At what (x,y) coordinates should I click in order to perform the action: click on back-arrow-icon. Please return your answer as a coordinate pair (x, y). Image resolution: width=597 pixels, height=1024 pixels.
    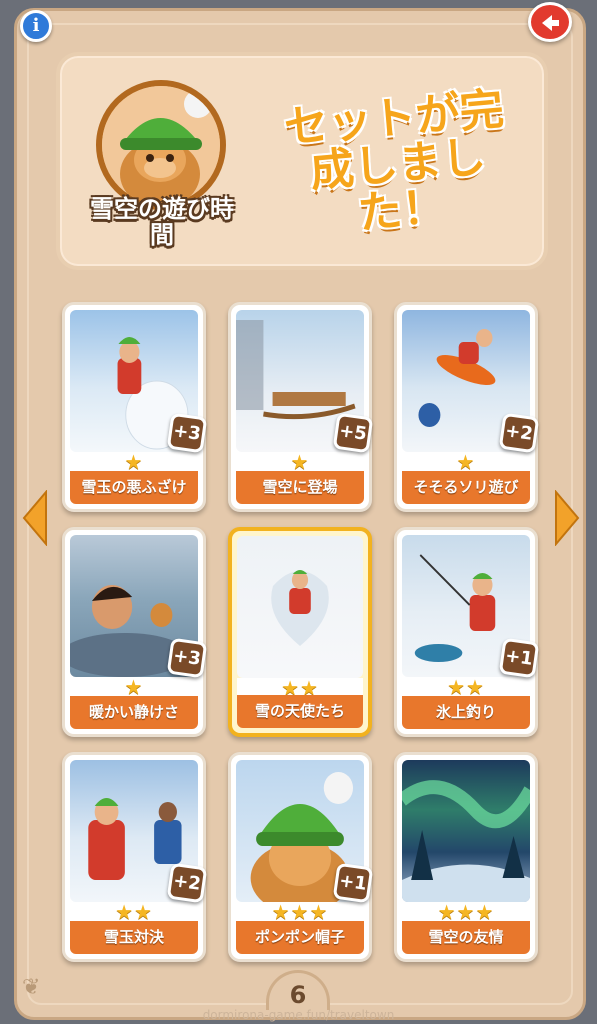
    Looking at the image, I should click on (550, 23).